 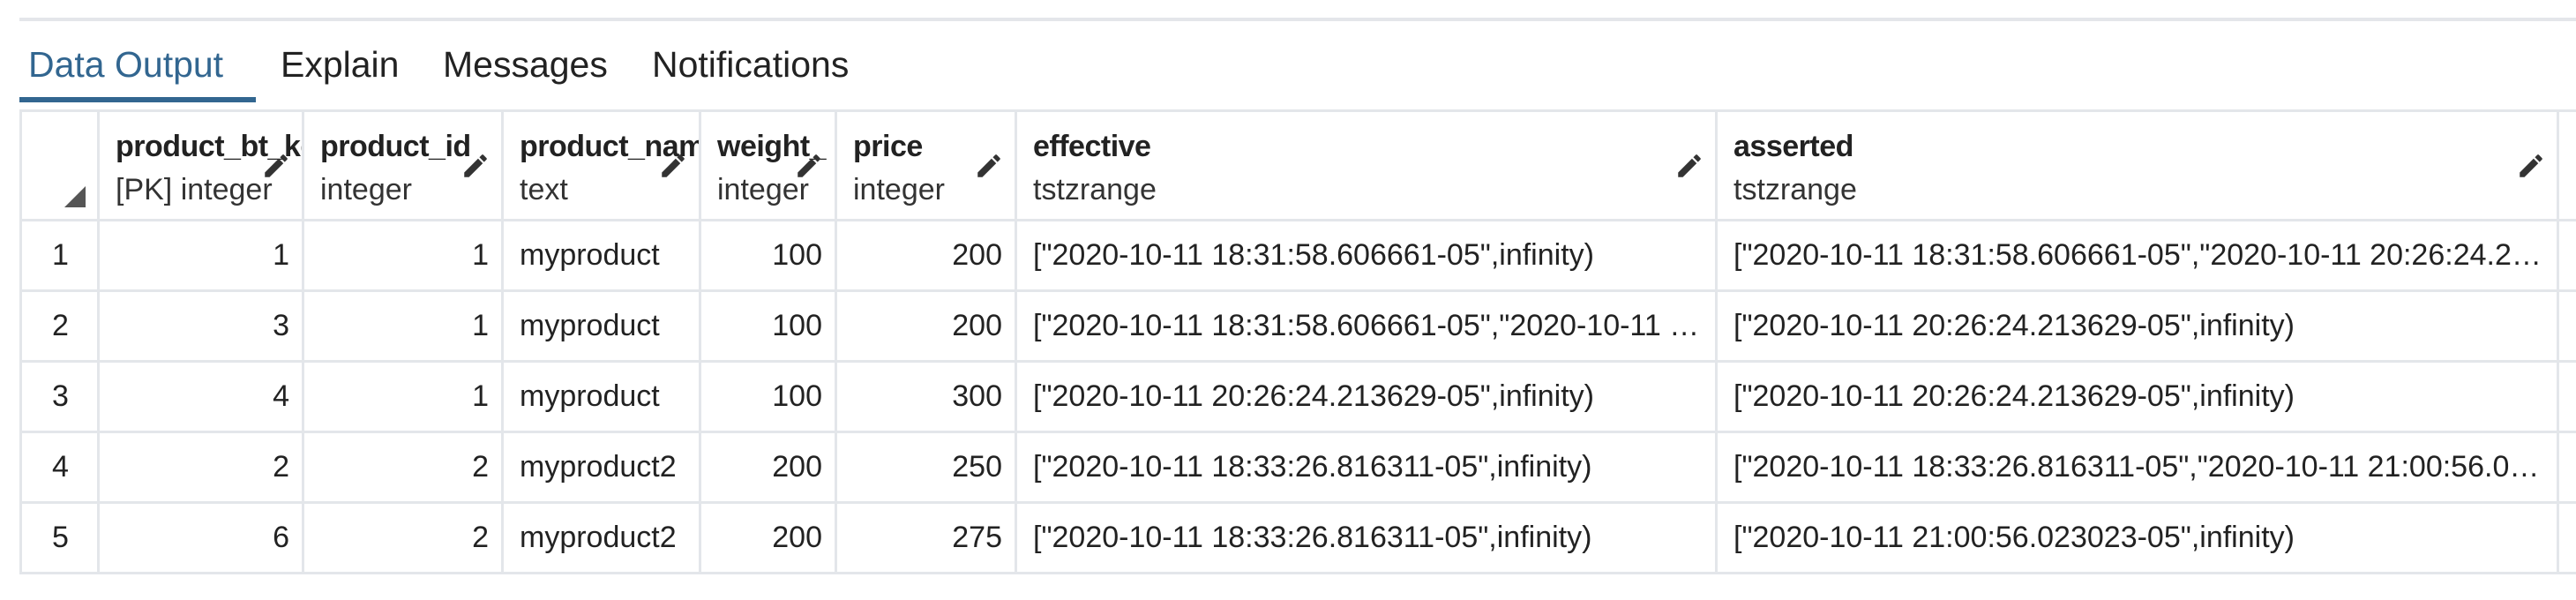 What do you see at coordinates (60, 165) in the screenshot?
I see `select-all-corner` at bounding box center [60, 165].